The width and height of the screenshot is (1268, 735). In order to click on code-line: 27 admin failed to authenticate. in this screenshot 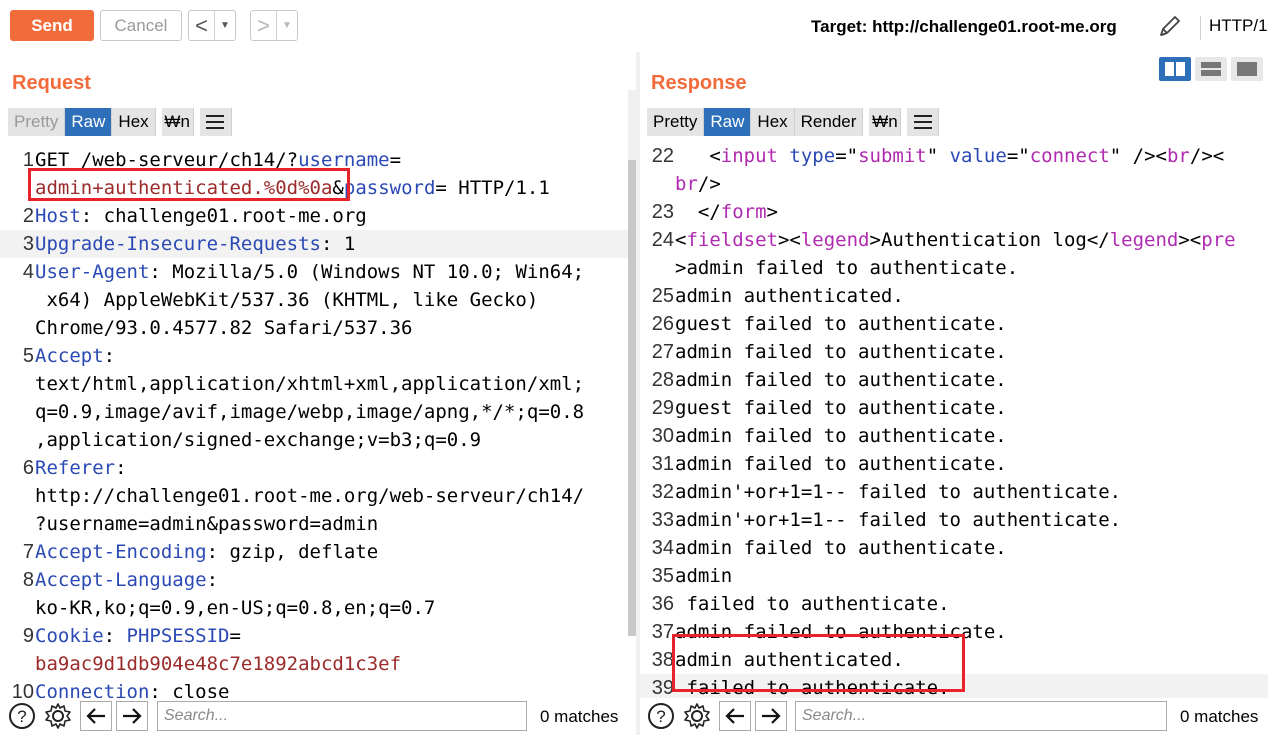, I will do `click(954, 352)`.